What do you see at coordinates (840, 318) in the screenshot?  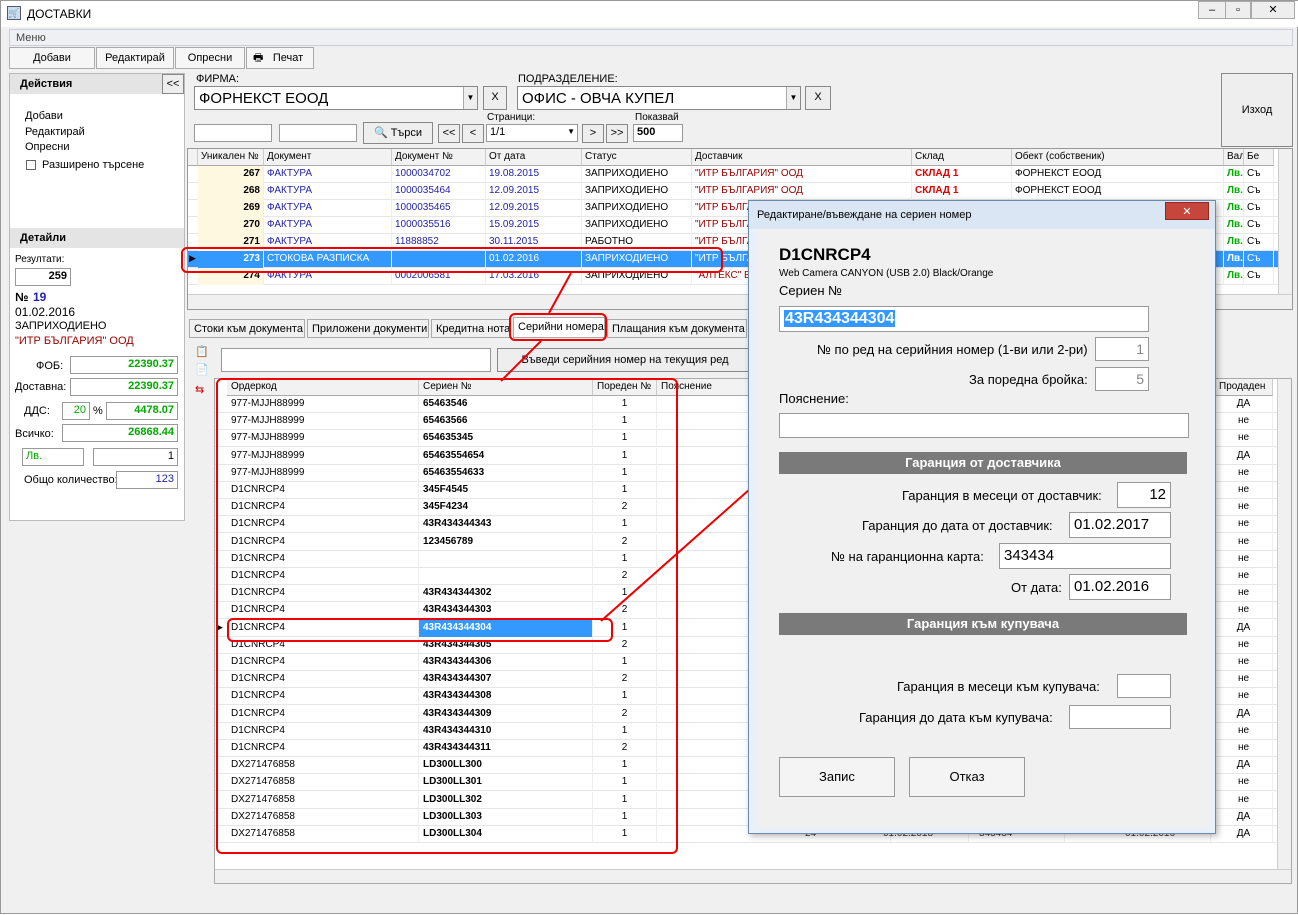 I see `serial-value: 43R434344304` at bounding box center [840, 318].